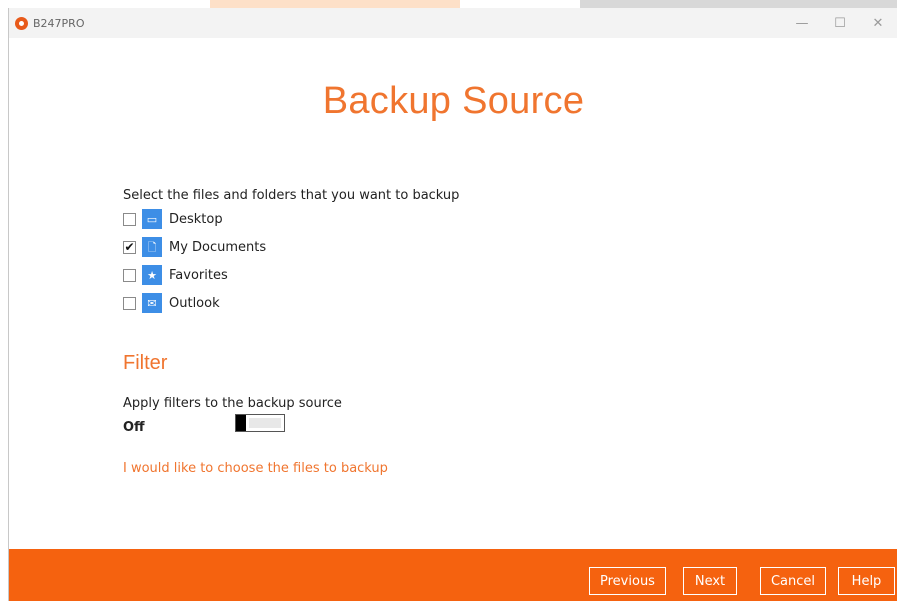 The height and width of the screenshot is (601, 897). I want to click on source-item-label: Outlook, so click(194, 303).